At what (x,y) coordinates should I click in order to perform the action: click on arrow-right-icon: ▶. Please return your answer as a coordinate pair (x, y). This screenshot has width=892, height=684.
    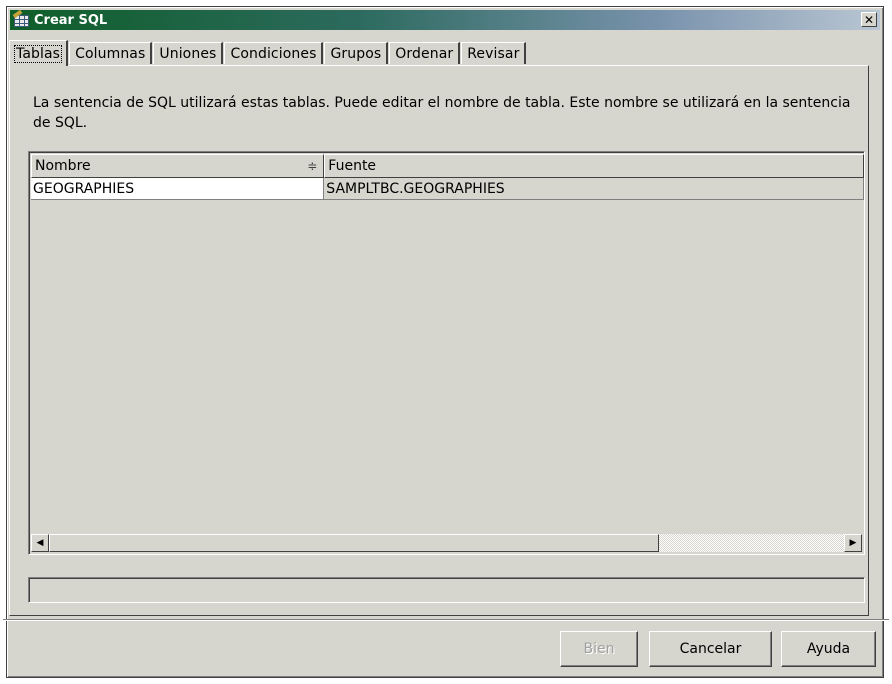
    Looking at the image, I should click on (853, 543).